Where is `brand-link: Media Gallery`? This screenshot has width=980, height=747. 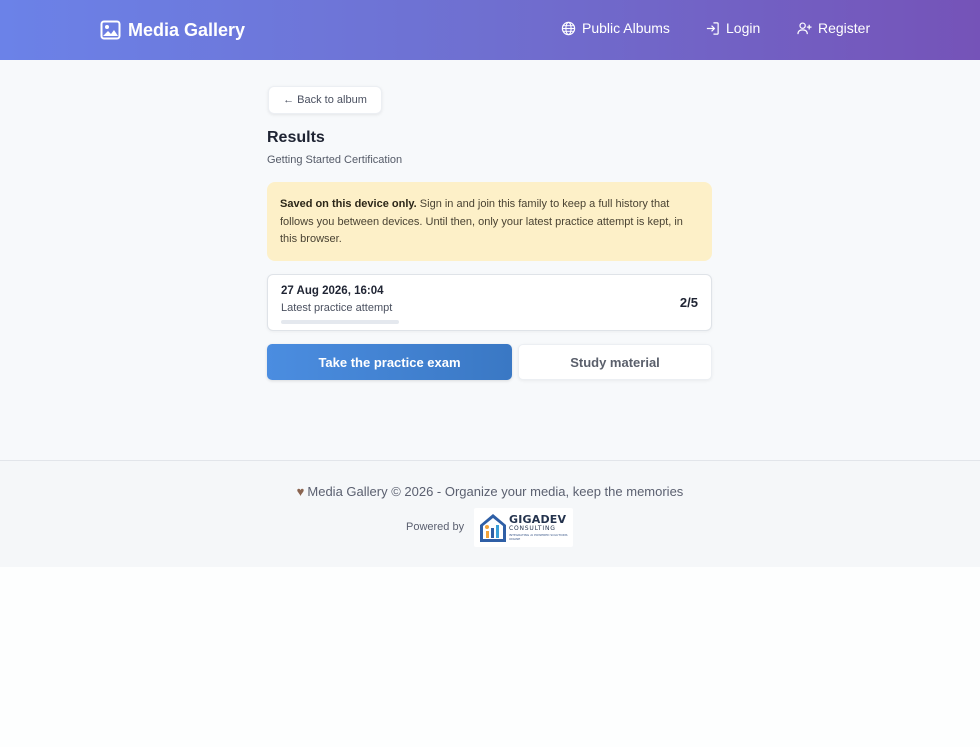
brand-link: Media Gallery is located at coordinates (172, 30).